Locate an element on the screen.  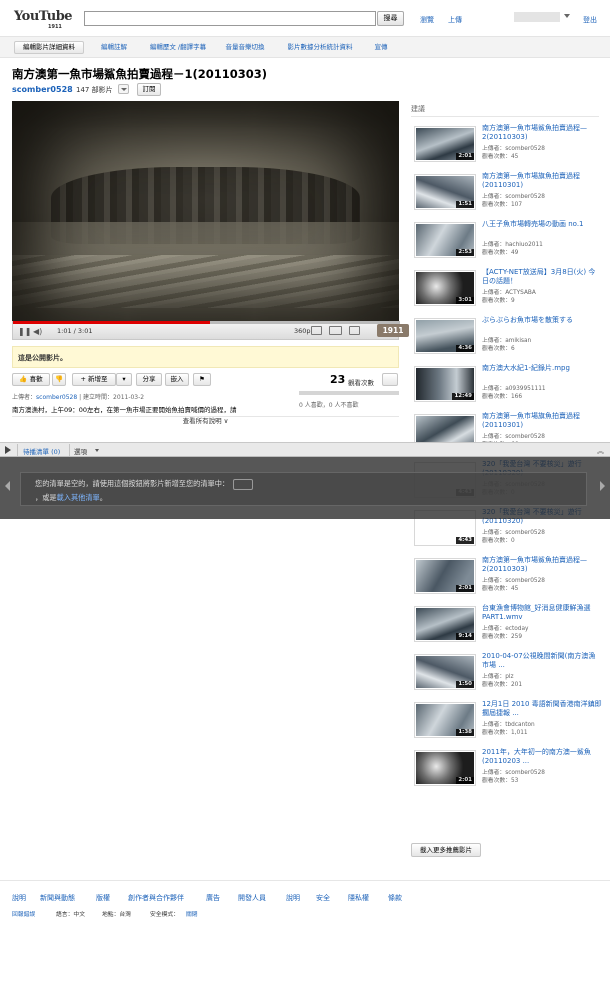
volume-icon: ◀) is located at coordinates (37, 331).